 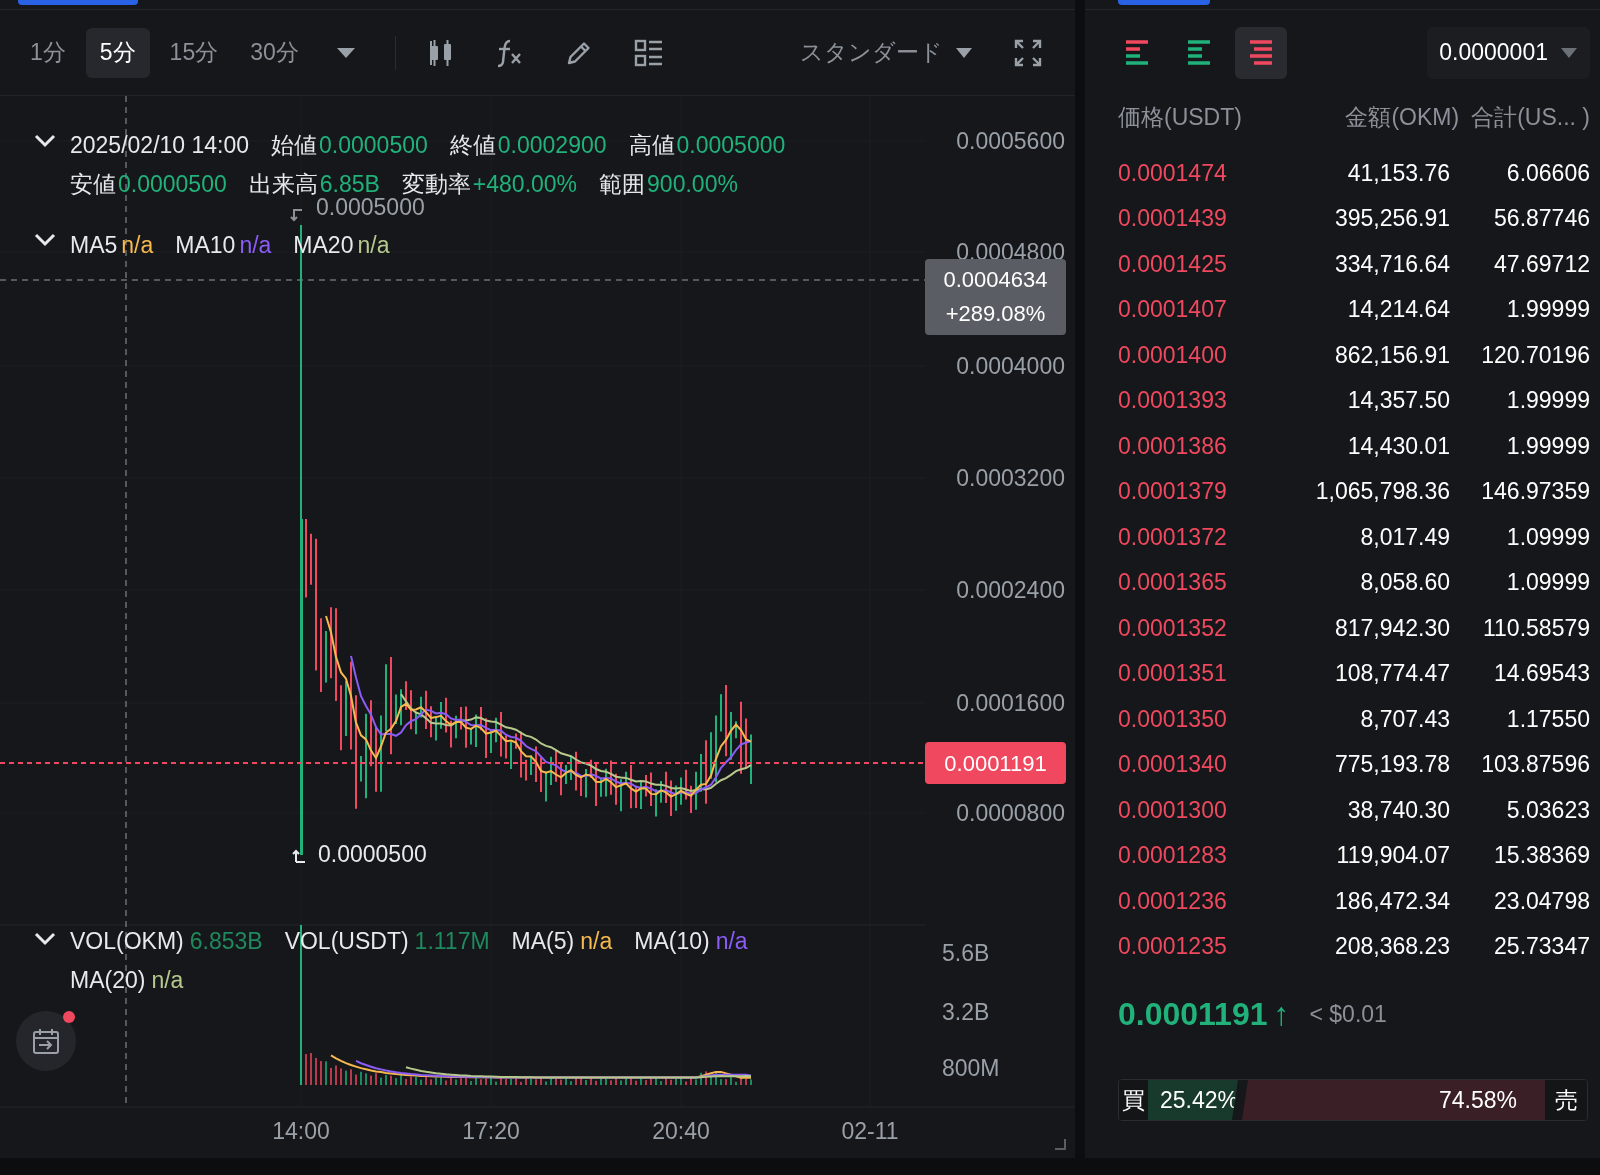 I want to click on time-axis-label: 14:00, so click(x=301, y=1131).